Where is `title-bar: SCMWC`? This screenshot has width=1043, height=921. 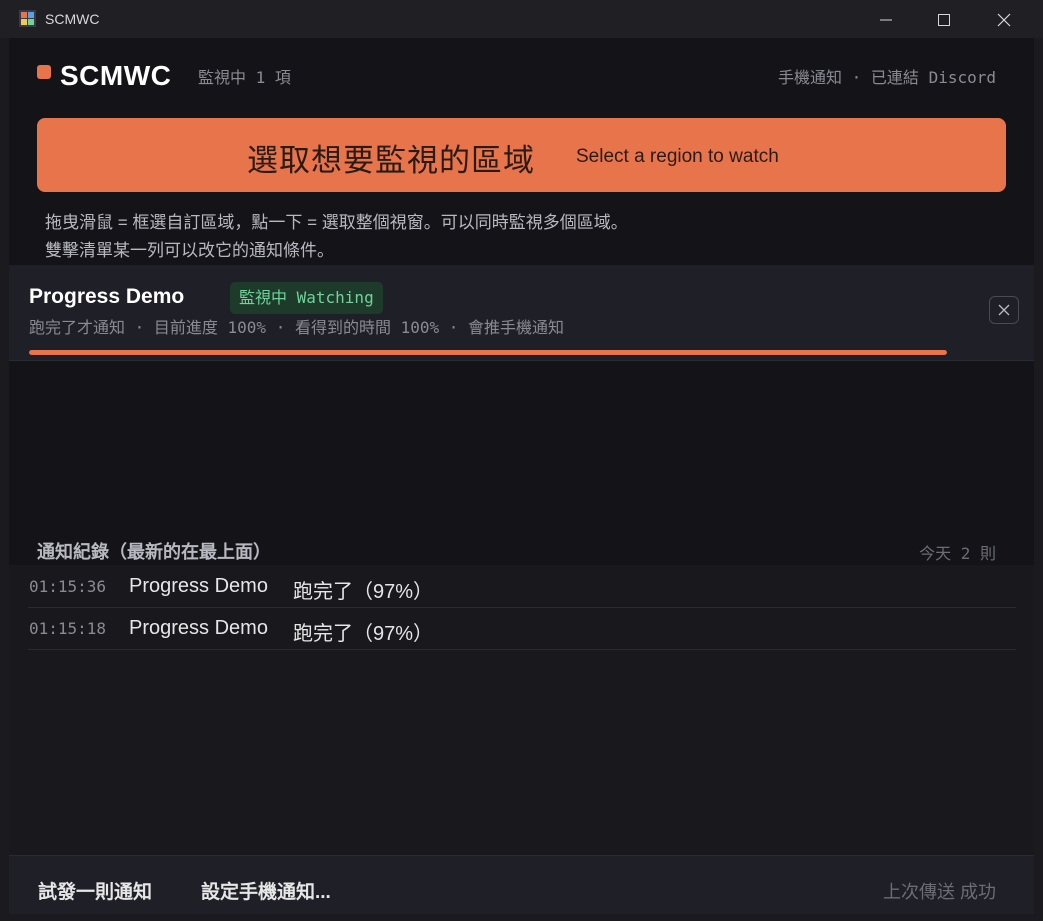
title-bar: SCMWC is located at coordinates (521, 19).